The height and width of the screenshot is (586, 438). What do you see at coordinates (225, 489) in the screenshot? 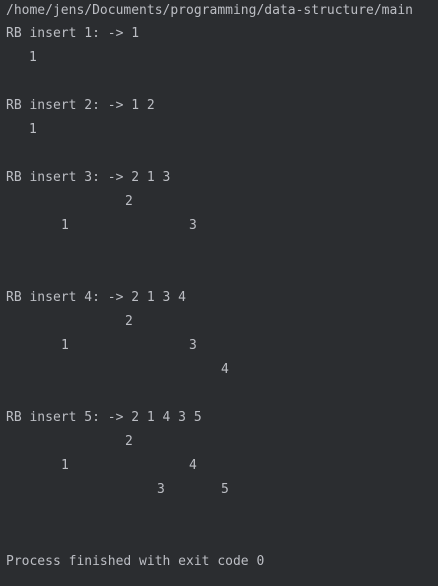
I see `tree-node: 5` at bounding box center [225, 489].